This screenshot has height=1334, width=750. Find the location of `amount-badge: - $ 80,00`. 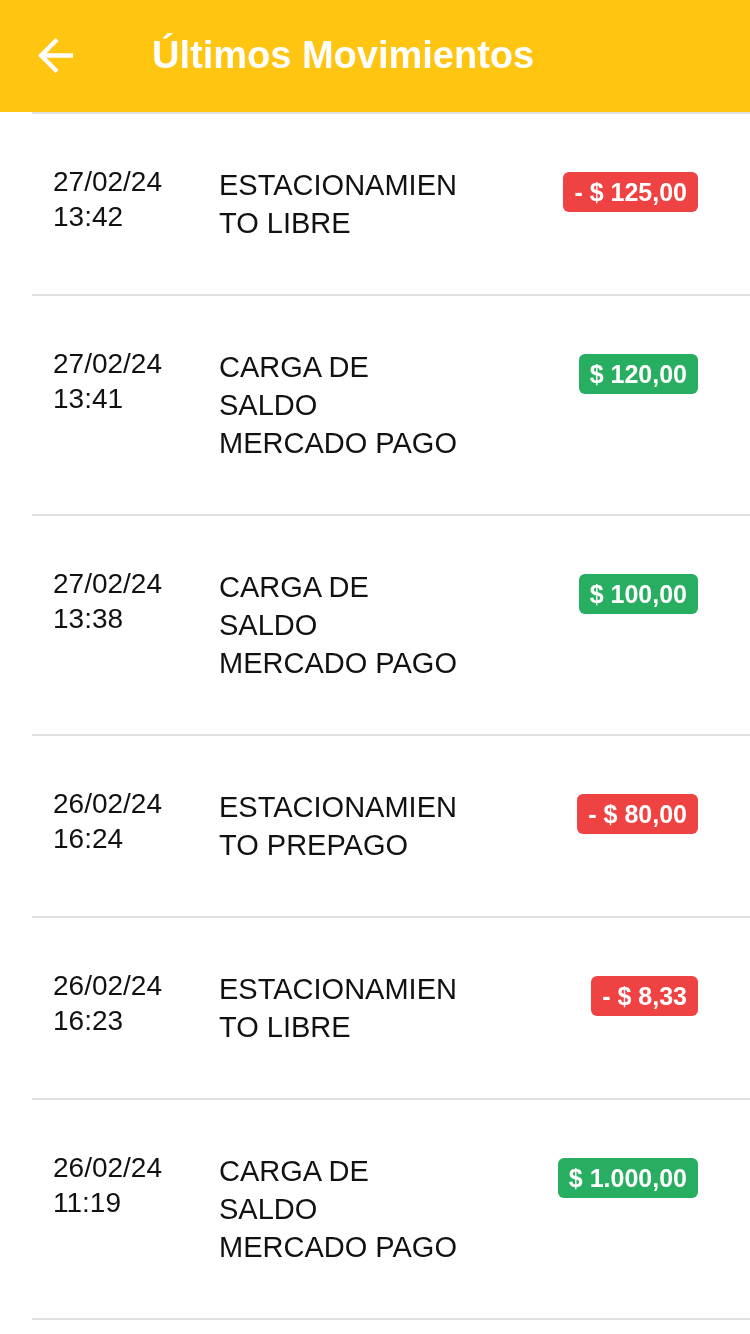

amount-badge: - $ 80,00 is located at coordinates (637, 814).